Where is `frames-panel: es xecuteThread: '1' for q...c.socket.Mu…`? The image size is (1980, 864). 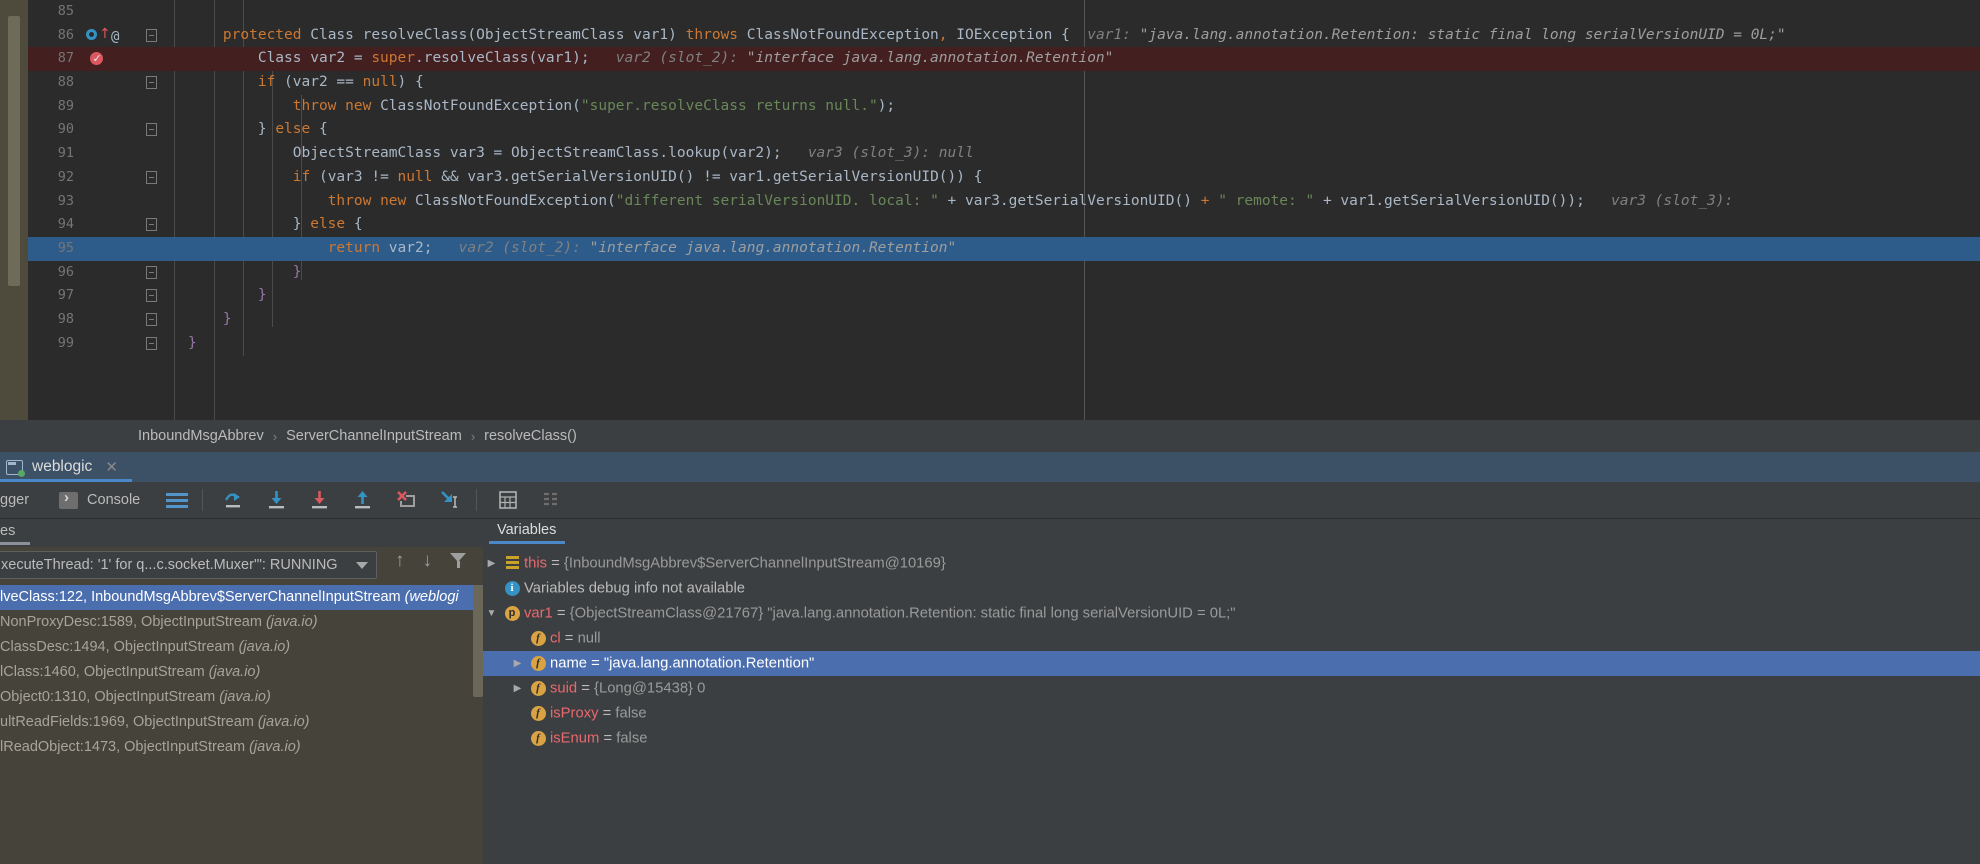 frames-panel: es xecuteThread: '1' for q...c.socket.Mu… is located at coordinates (241, 691).